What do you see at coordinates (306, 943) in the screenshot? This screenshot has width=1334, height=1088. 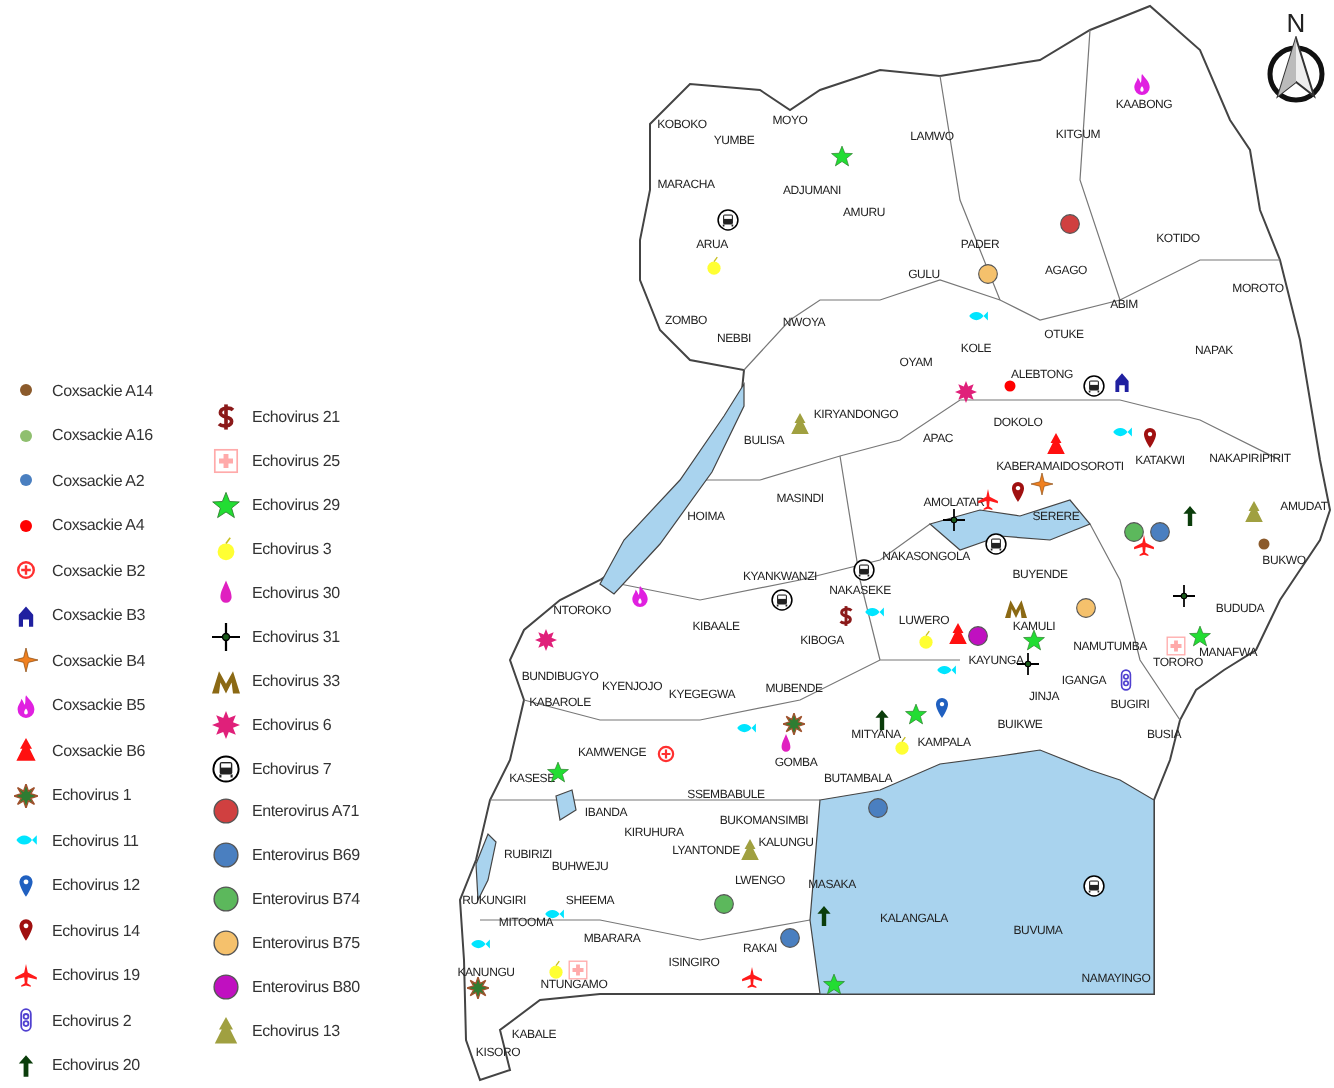 I see `legend-label: Enterovirus B75` at bounding box center [306, 943].